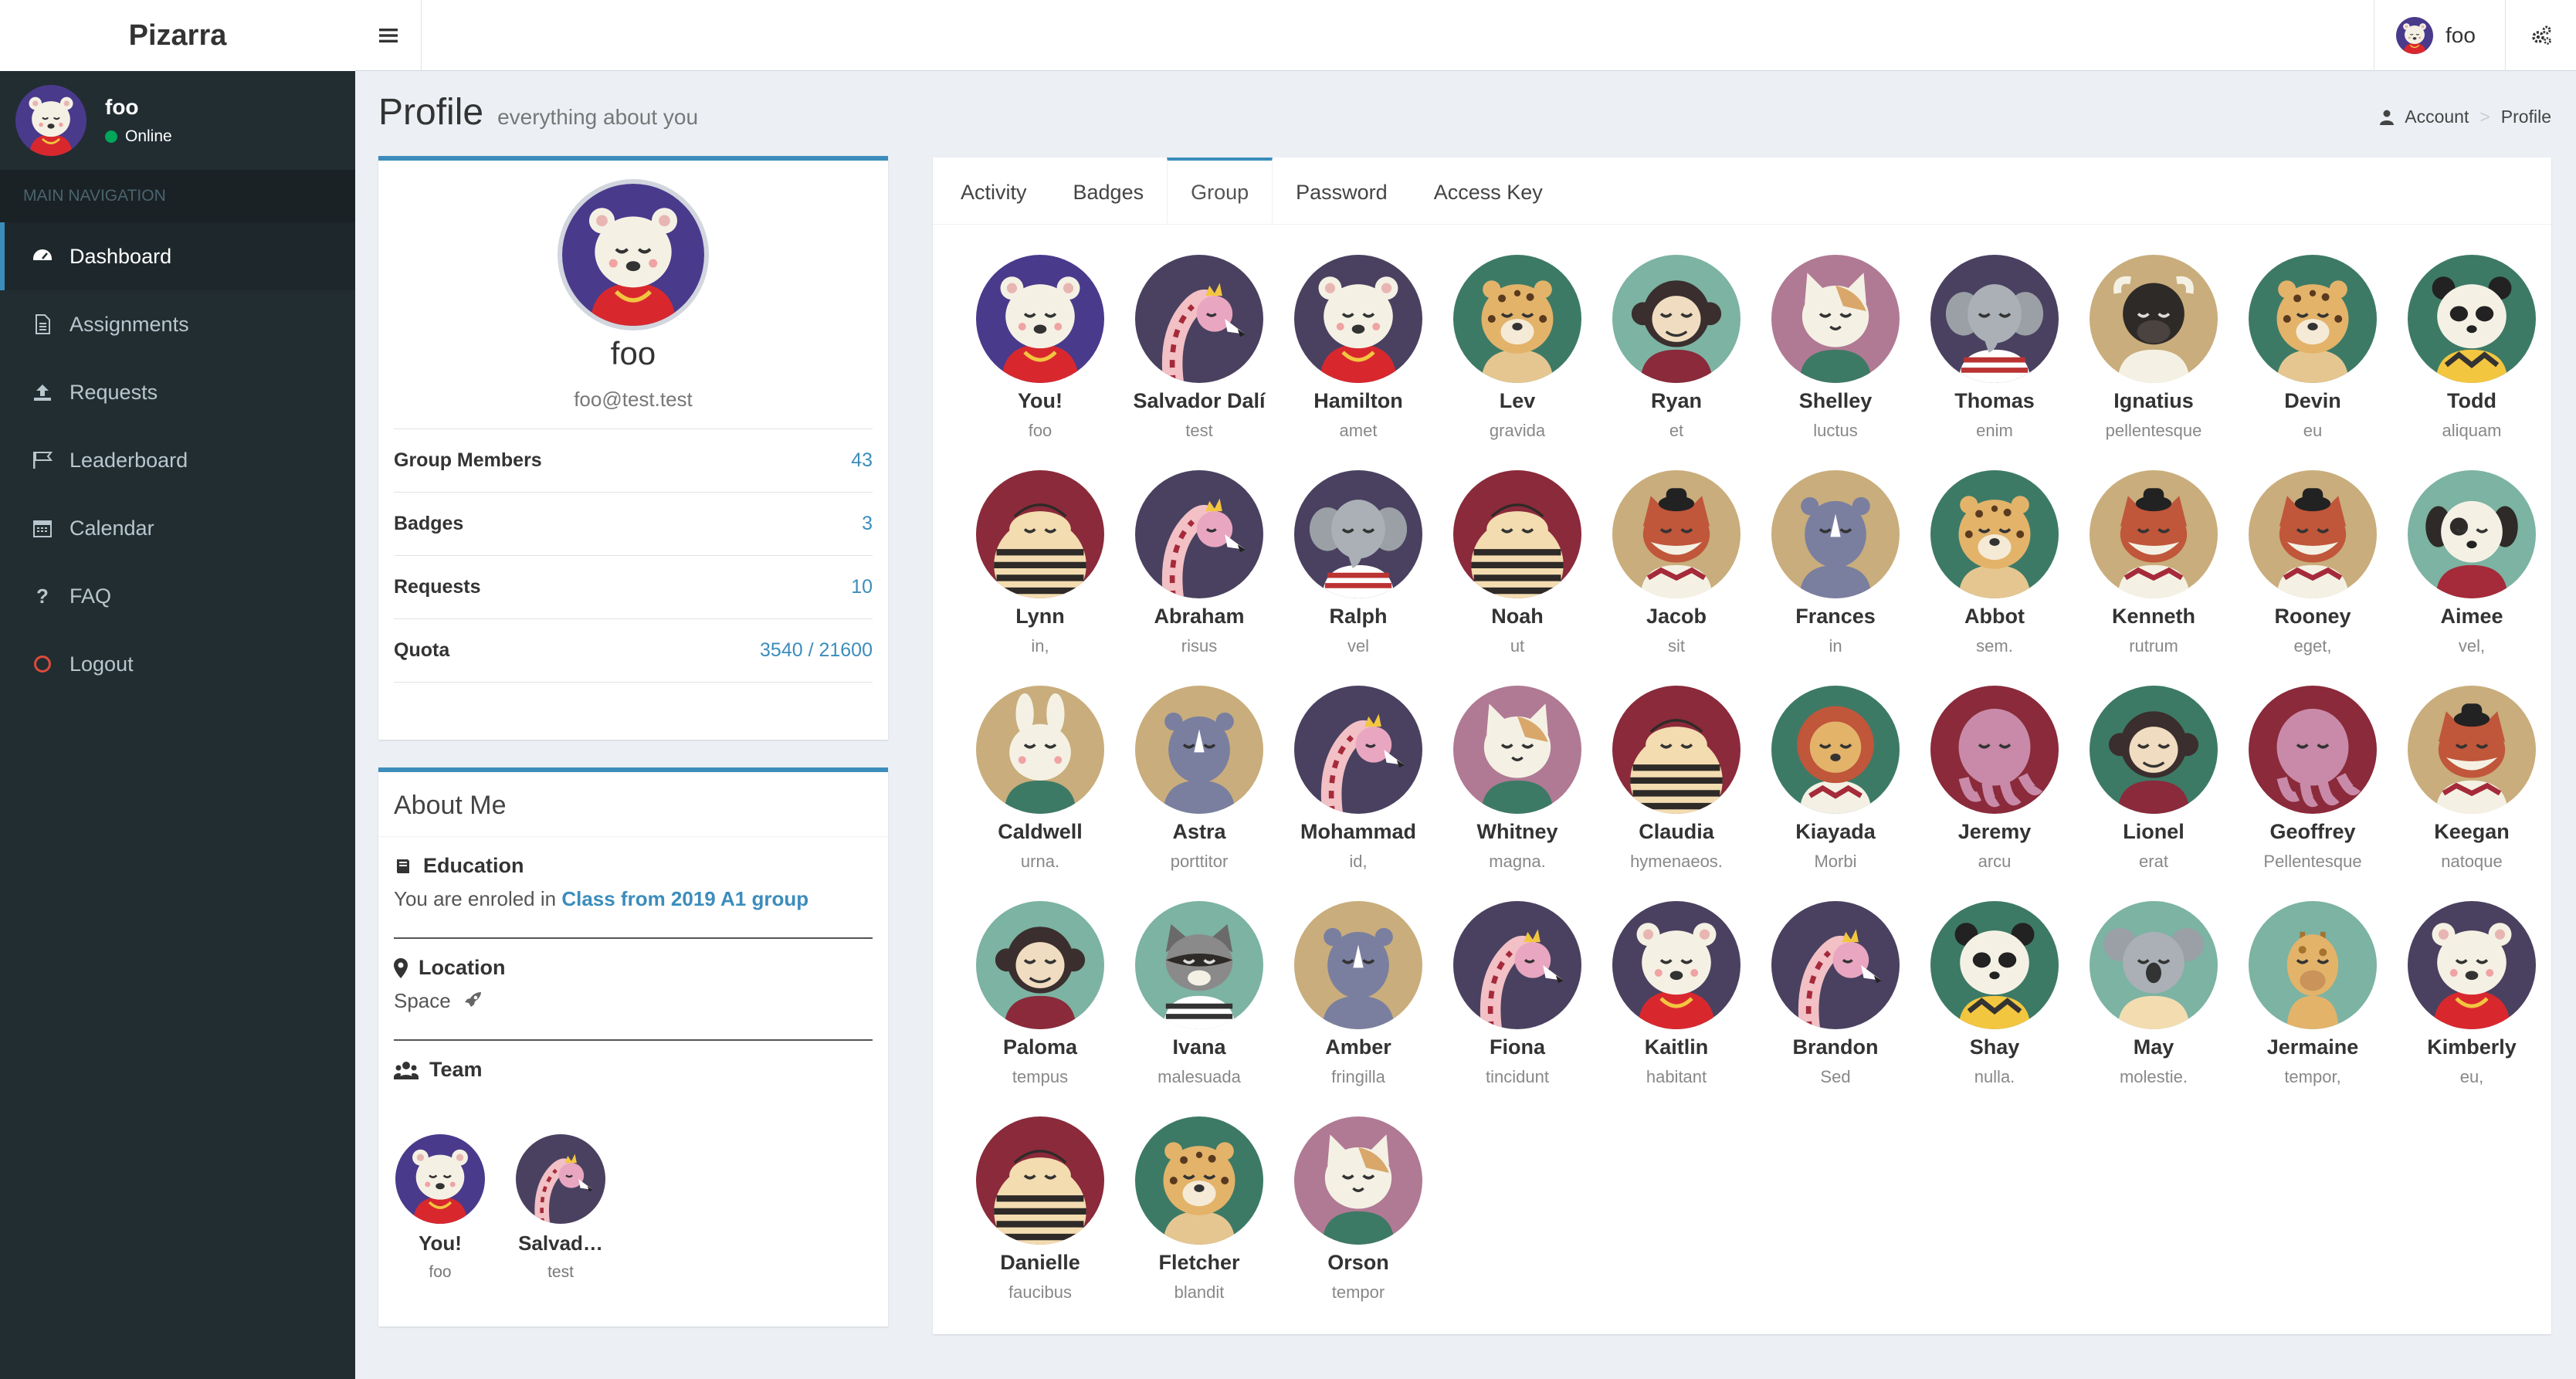  What do you see at coordinates (2153, 563) in the screenshot?
I see `group-member-card: Kenneth rutrum` at bounding box center [2153, 563].